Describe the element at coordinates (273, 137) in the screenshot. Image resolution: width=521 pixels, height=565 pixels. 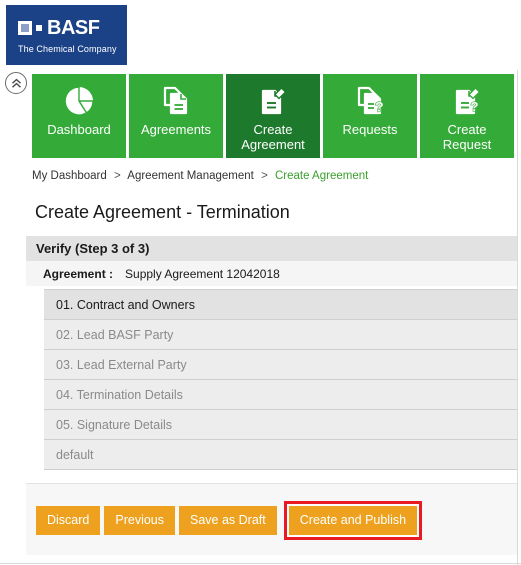
I see `nav-tile-label: Create Agreement` at that location.